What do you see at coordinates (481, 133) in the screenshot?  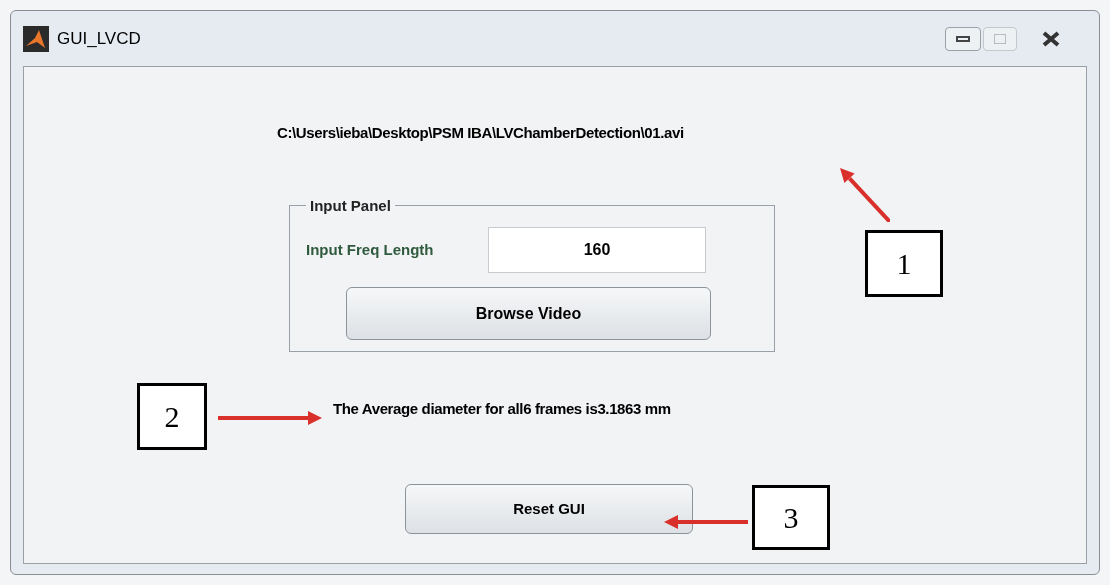 I see `file-path-text: C:\Users\ieba\Desktop\PSM IBA\LVChamberDetection\01.avi` at bounding box center [481, 133].